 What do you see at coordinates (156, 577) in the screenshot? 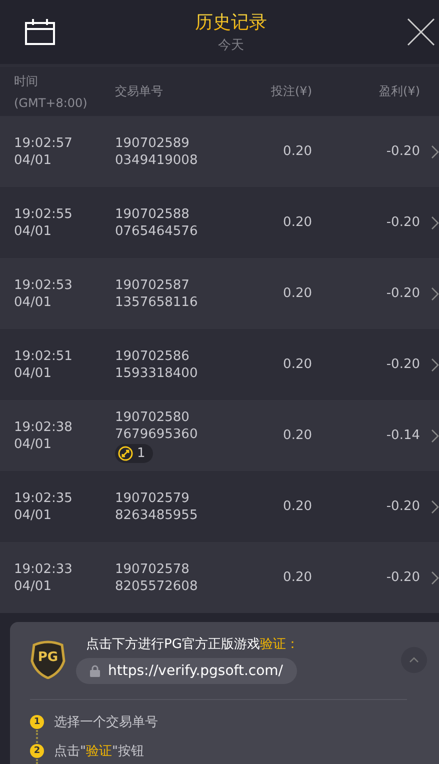
I see `transaction-id: 190702578 8205572608` at bounding box center [156, 577].